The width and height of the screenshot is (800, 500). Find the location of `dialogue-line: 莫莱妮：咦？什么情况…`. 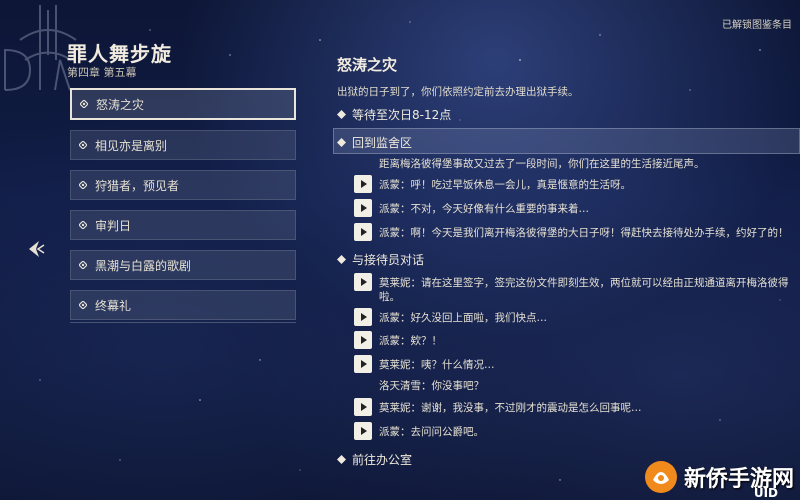

dialogue-line: 莫莱妮：咦？什么情况… is located at coordinates (424, 364).